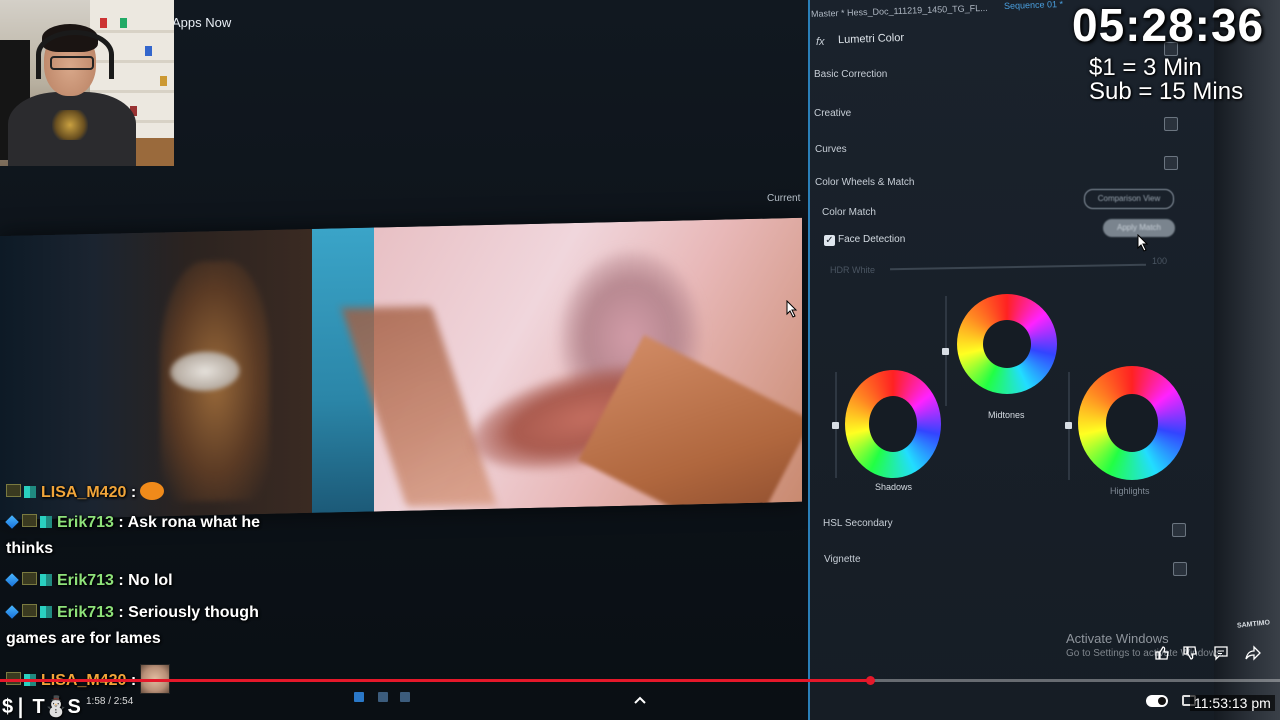 The width and height of the screenshot is (1280, 720). Describe the element at coordinates (1168, 25) in the screenshot. I see `subathon-timer: 05:28:36` at that location.